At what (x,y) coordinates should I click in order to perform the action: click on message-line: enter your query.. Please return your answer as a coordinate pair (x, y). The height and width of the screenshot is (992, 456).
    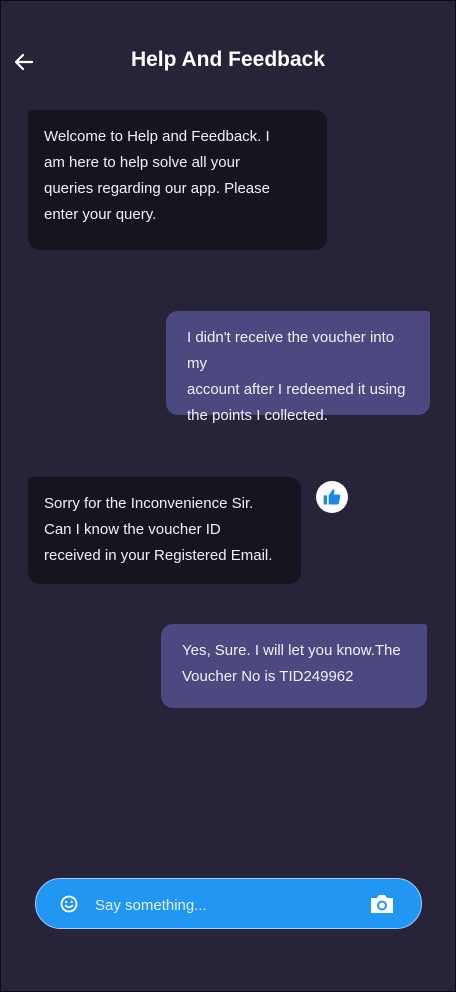
    Looking at the image, I should click on (100, 214).